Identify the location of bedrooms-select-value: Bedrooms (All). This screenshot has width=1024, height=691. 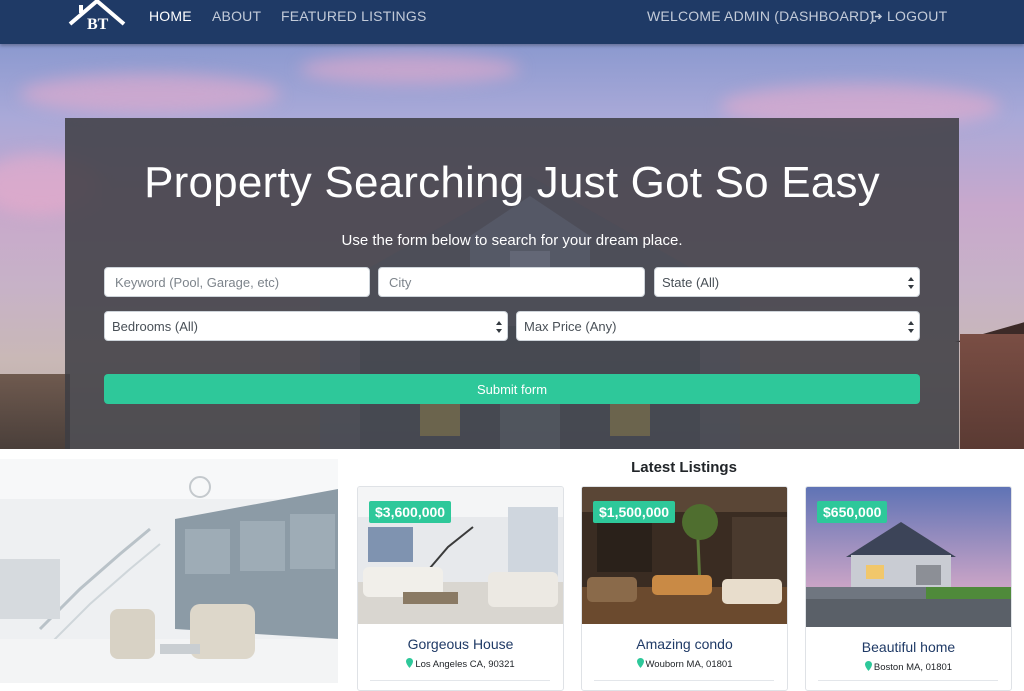
(155, 326).